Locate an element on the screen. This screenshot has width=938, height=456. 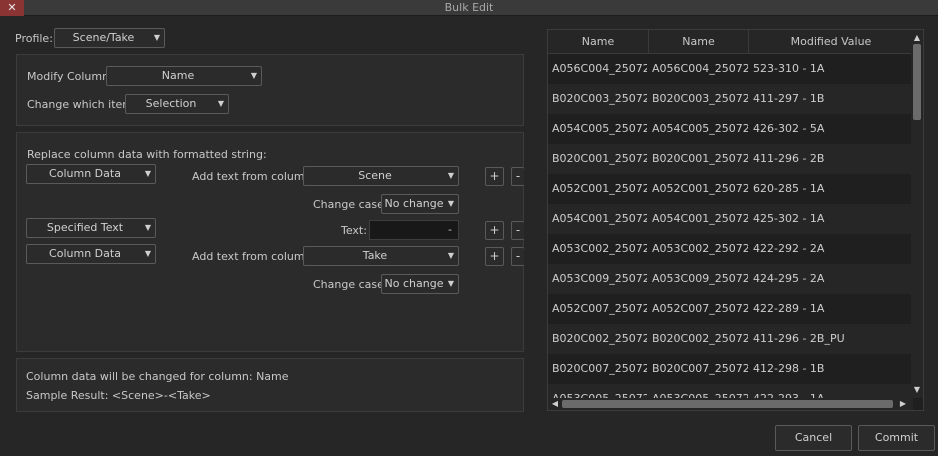
plus-icon: + is located at coordinates (494, 256).